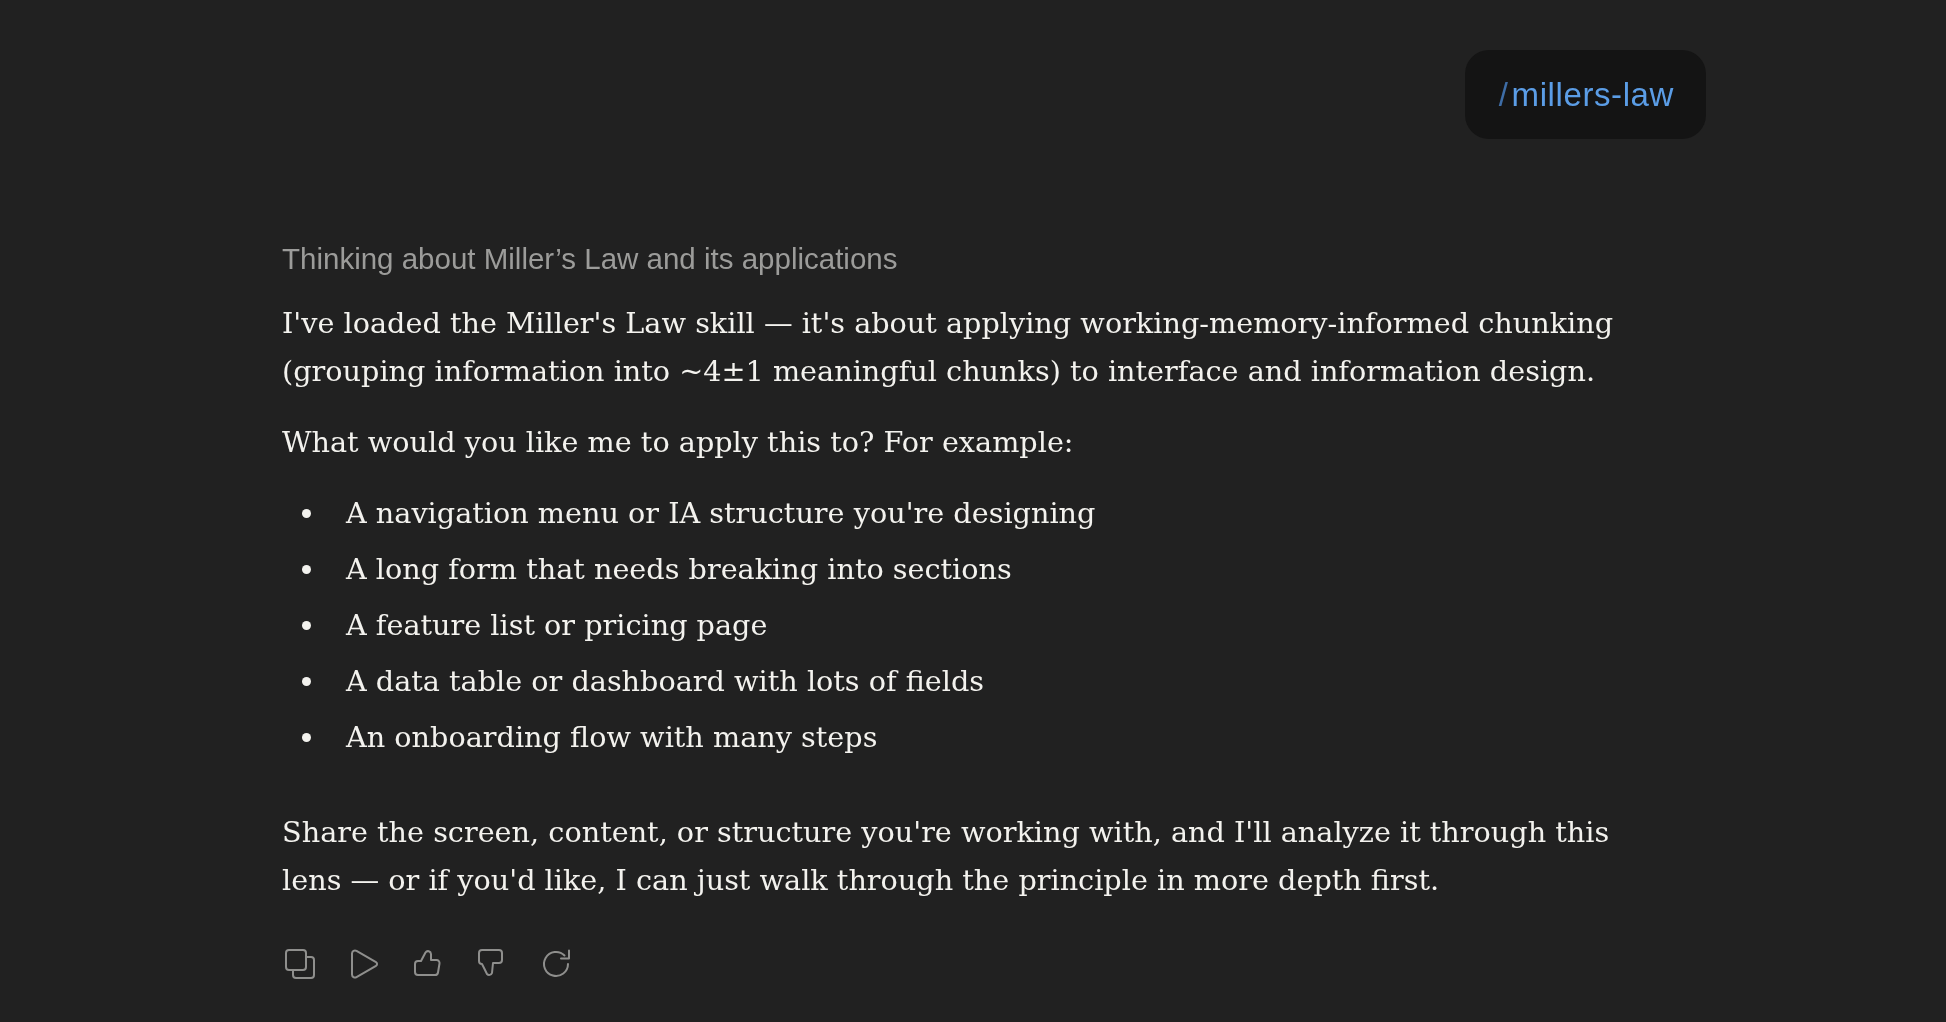 The width and height of the screenshot is (1946, 1022). I want to click on play-button, so click(364, 964).